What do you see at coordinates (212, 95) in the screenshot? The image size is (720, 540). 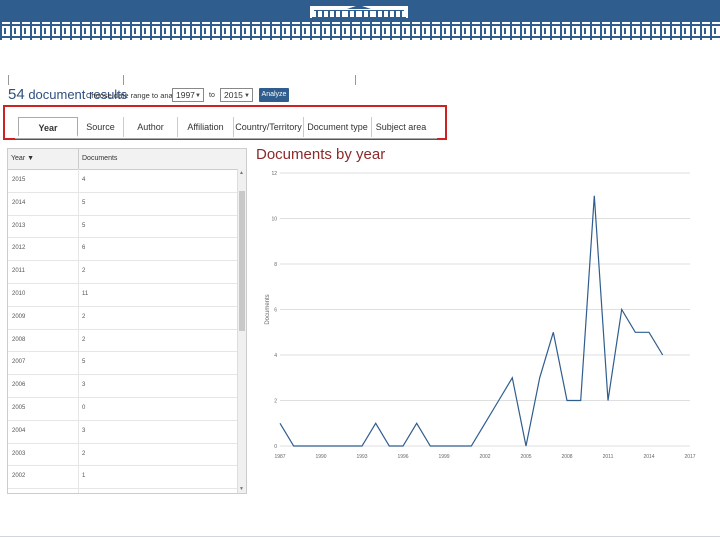 I see `to-label: to` at bounding box center [212, 95].